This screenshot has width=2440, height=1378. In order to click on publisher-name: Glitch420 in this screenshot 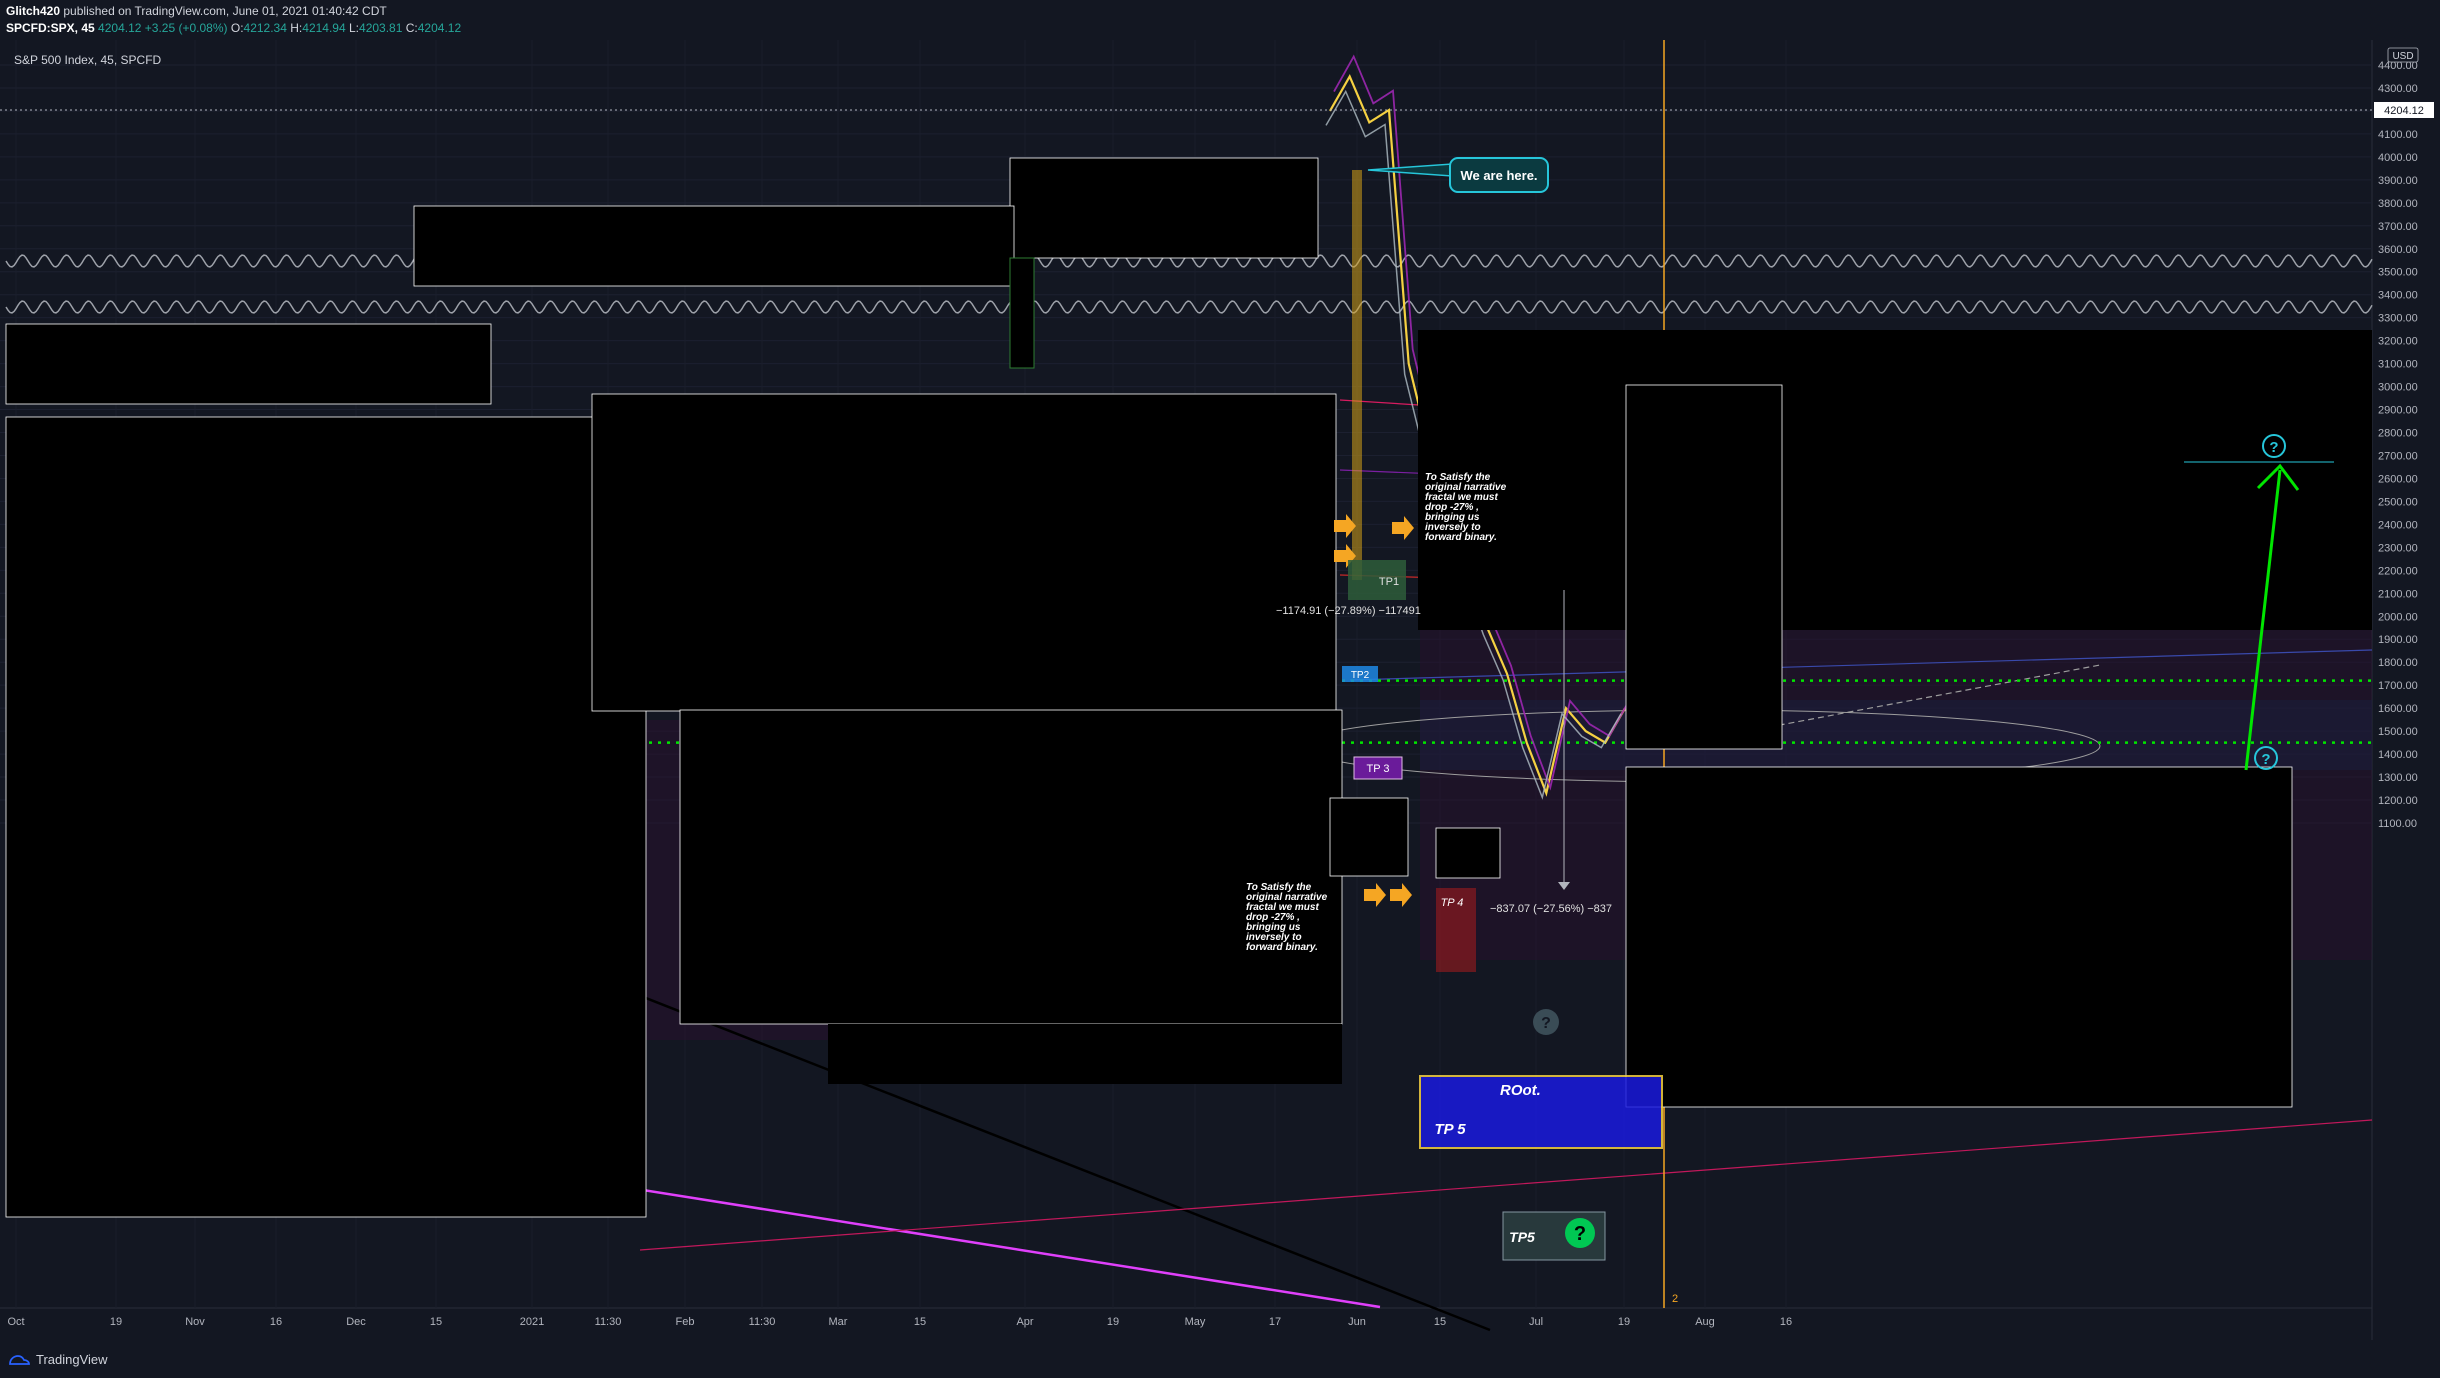, I will do `click(33, 11)`.